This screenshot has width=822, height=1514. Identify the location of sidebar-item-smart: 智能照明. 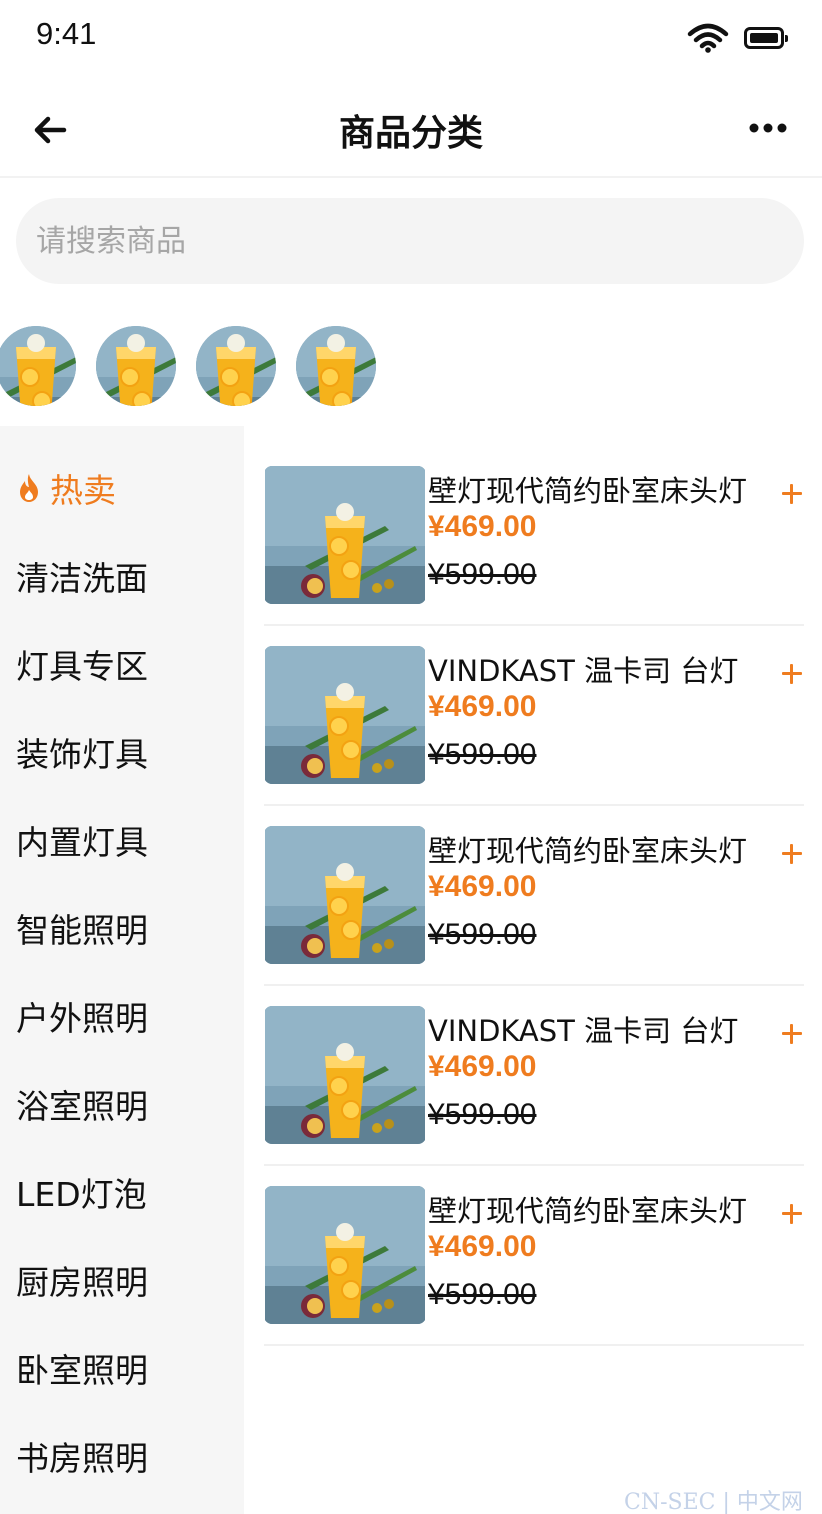
(122, 928).